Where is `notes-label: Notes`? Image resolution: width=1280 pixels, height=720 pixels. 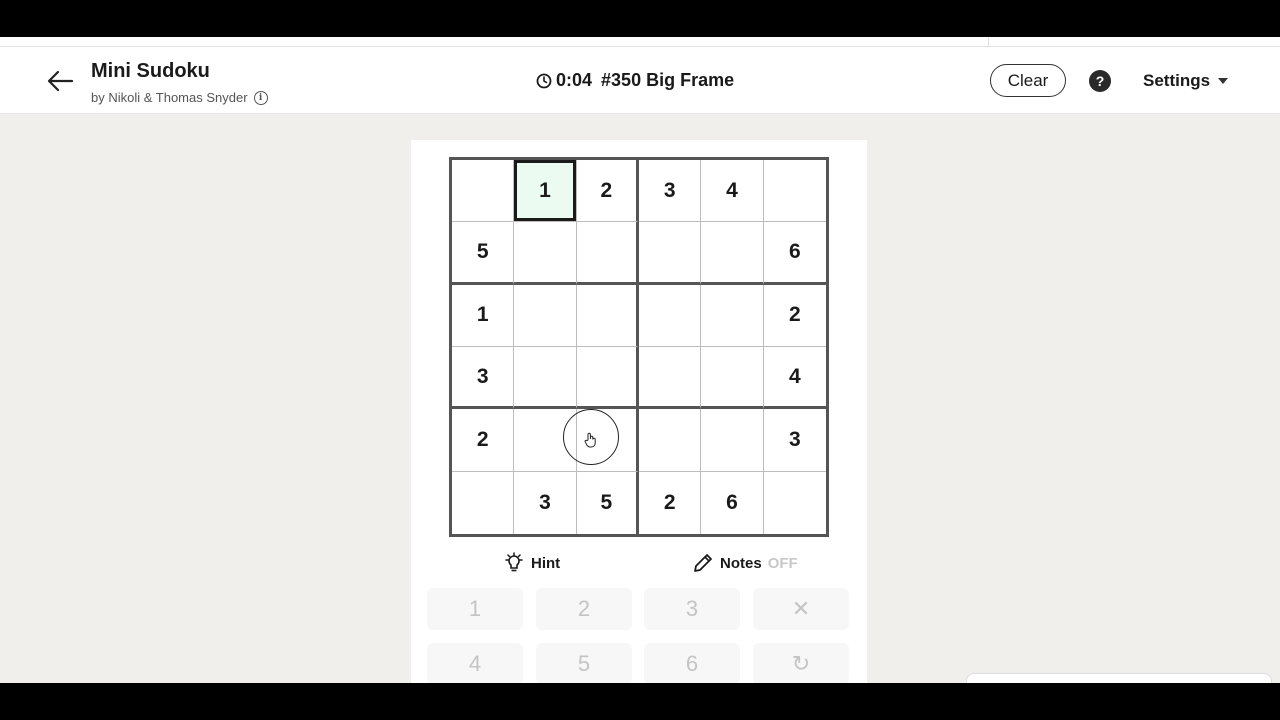 notes-label: Notes is located at coordinates (741, 563).